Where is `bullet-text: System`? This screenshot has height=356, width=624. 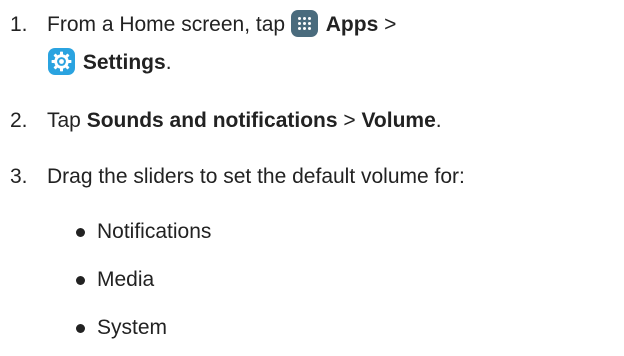 bullet-text: System is located at coordinates (132, 327).